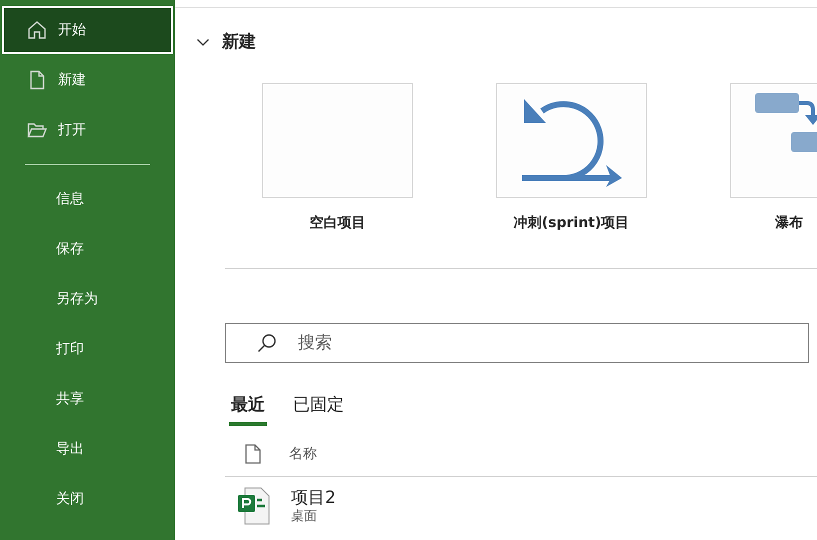  I want to click on home-icon, so click(37, 30).